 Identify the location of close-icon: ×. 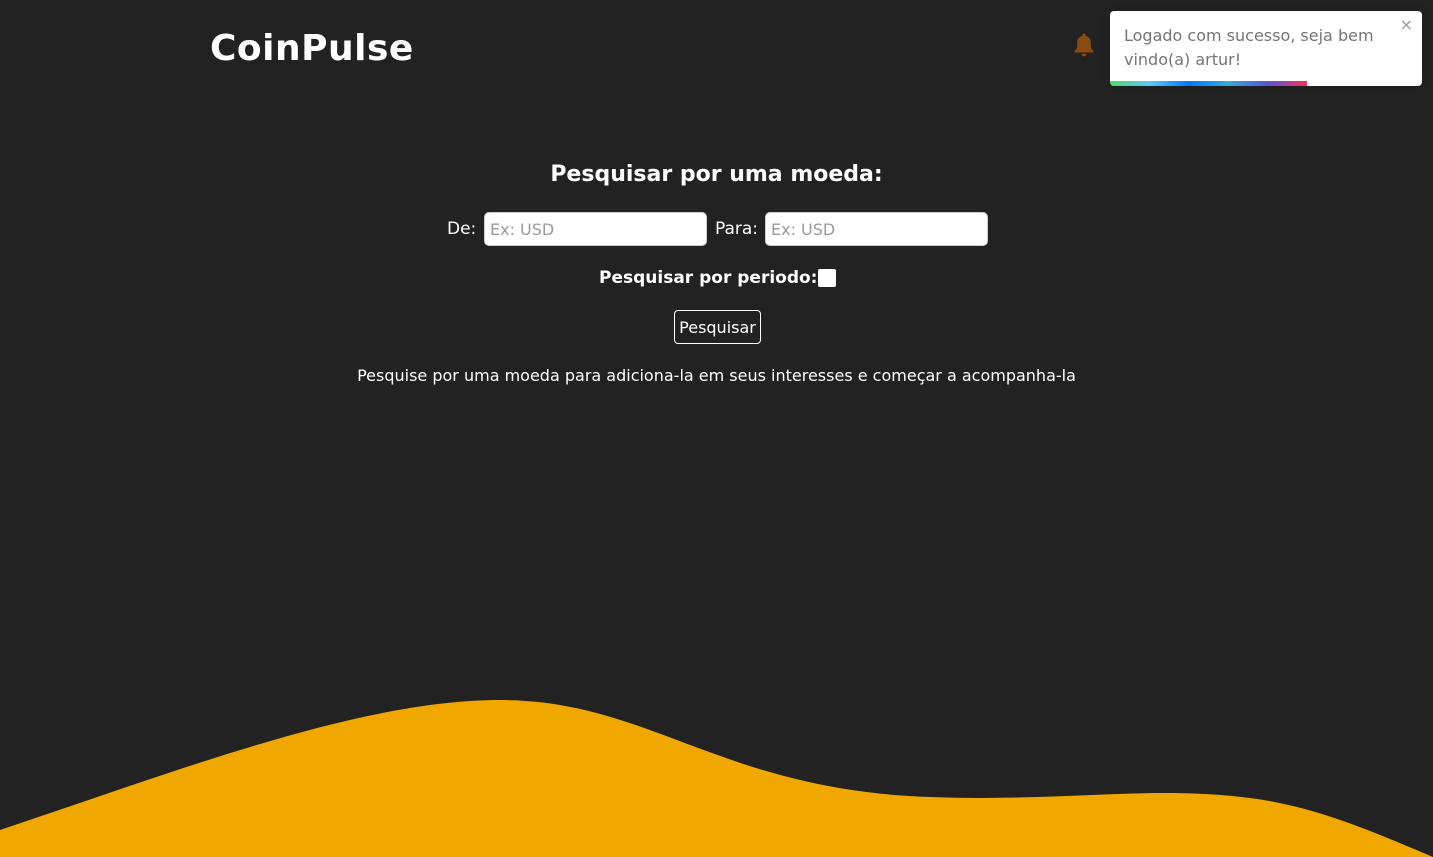
(1406, 24).